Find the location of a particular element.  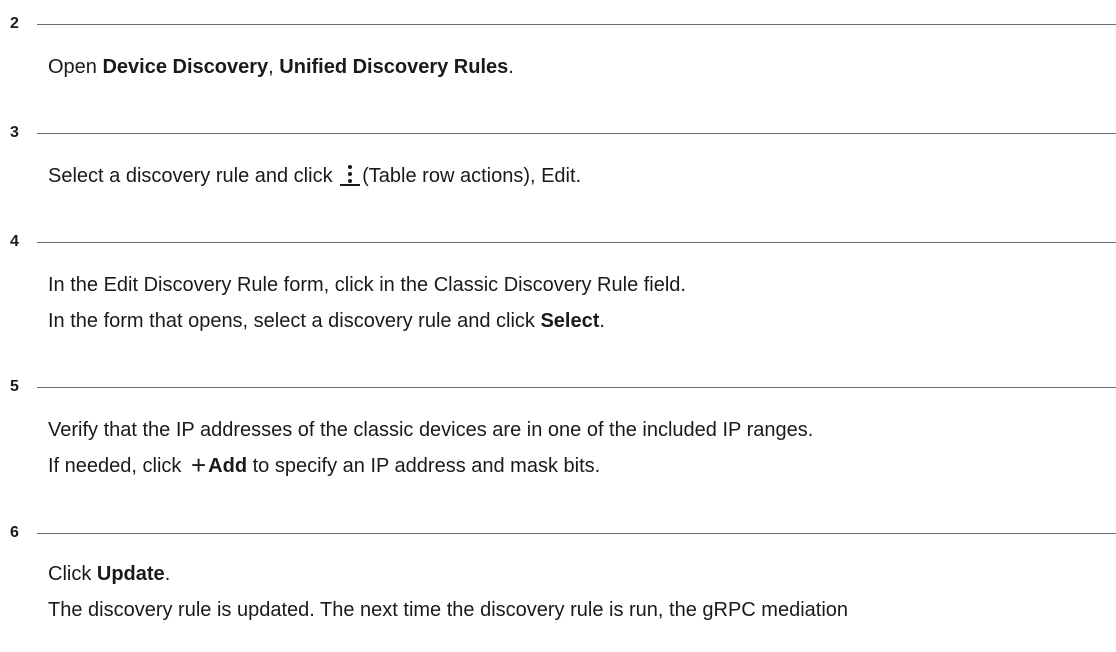

ui-term-select: Select is located at coordinates (570, 321).